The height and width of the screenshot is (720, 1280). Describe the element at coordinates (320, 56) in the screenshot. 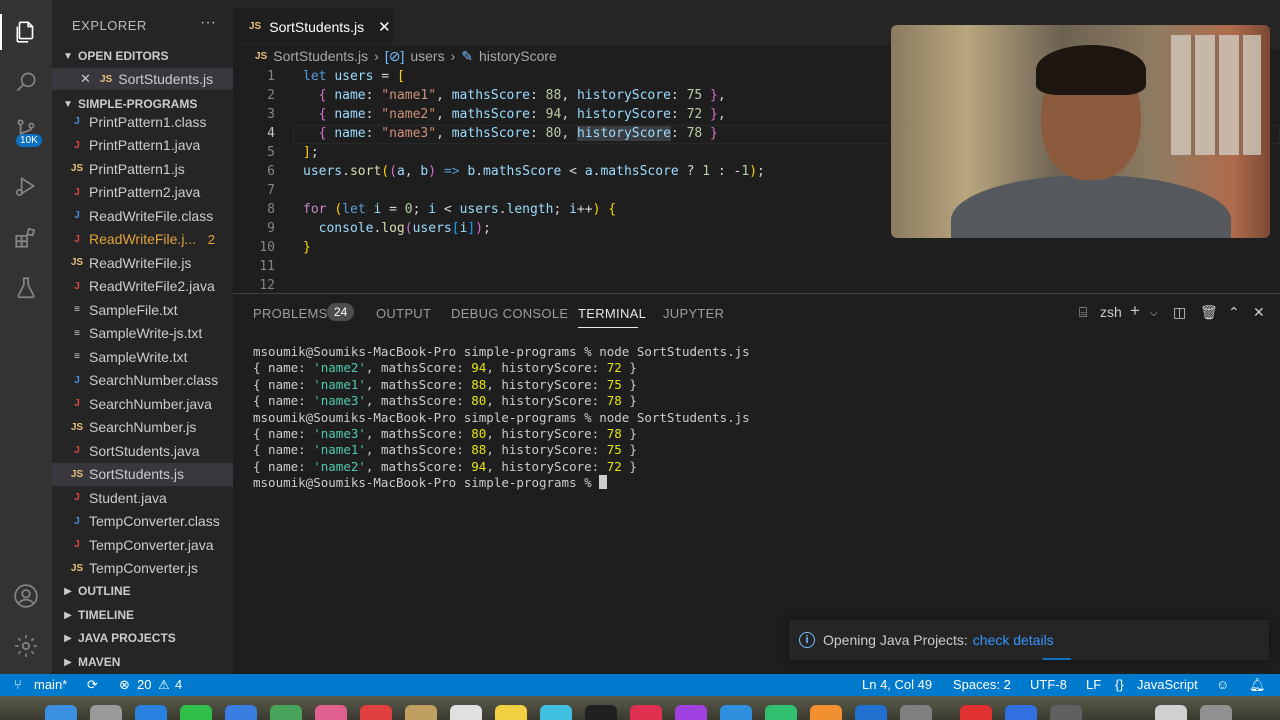

I see `breadcrumb-file: SortStudents.js` at that location.